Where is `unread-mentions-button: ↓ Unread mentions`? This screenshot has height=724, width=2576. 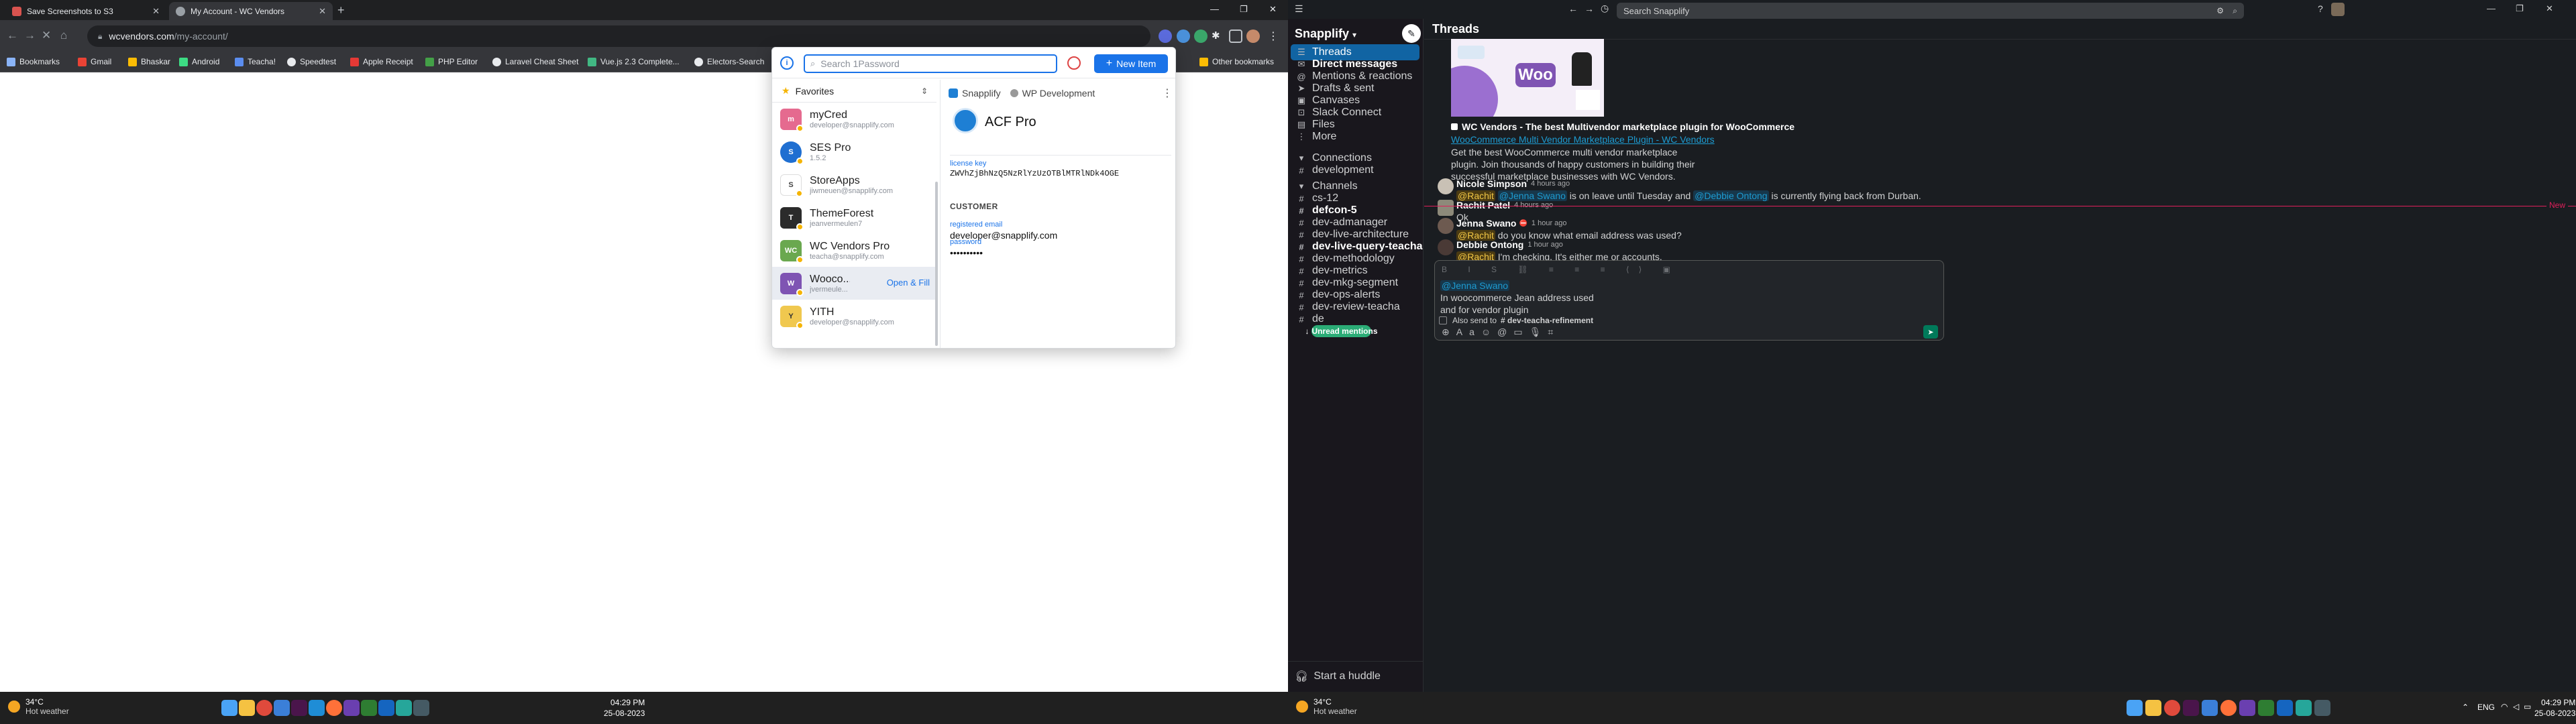
unread-mentions-button: ↓ Unread mentions is located at coordinates (1341, 331).